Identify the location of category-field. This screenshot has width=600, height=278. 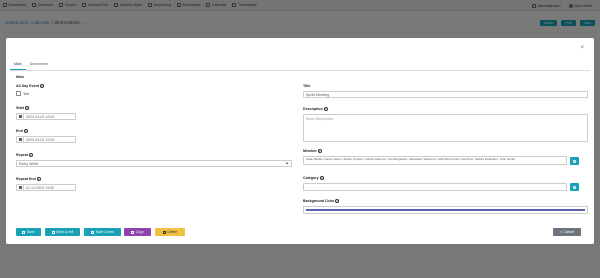
(435, 187).